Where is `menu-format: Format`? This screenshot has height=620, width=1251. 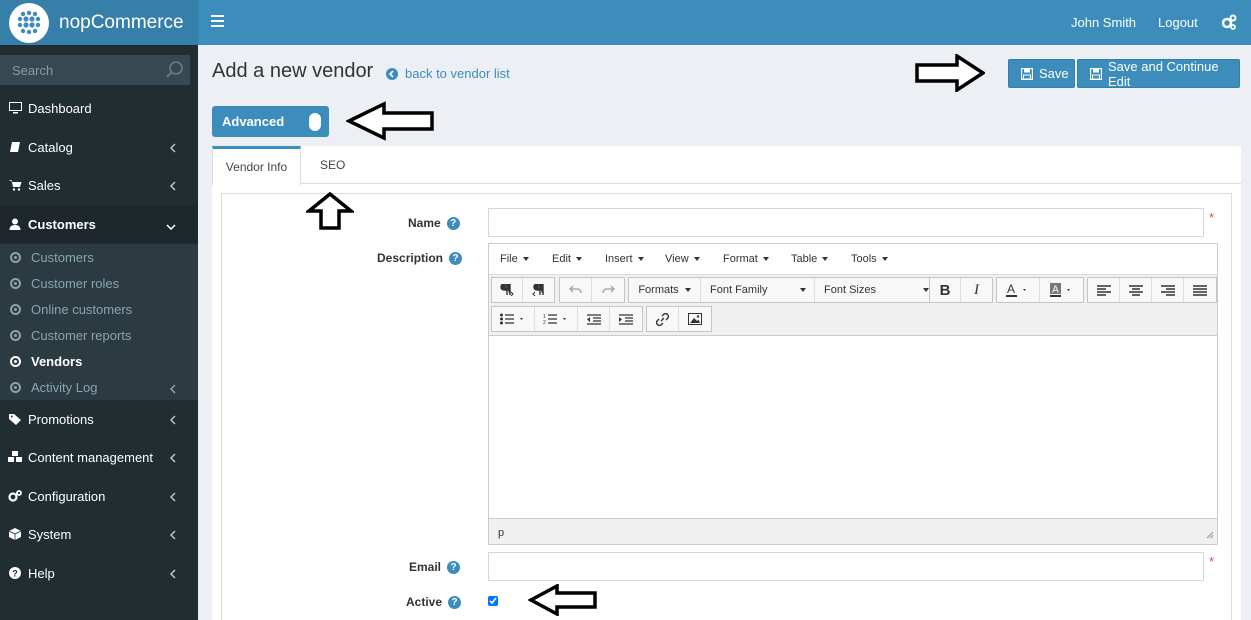
menu-format: Format is located at coordinates (746, 259).